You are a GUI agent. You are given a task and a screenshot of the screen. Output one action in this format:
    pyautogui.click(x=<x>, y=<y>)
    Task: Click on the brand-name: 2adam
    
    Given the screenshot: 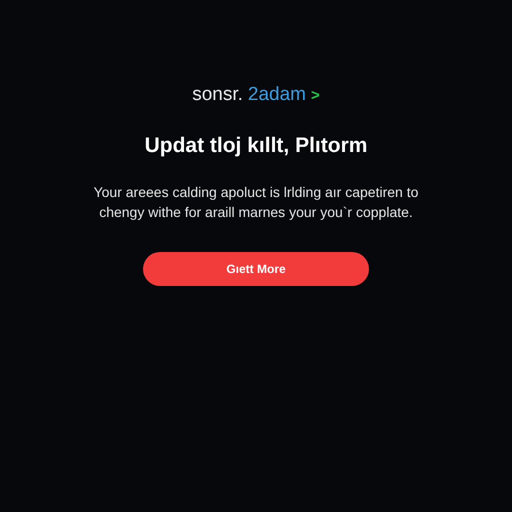 What is the action you would take?
    pyautogui.click(x=277, y=95)
    